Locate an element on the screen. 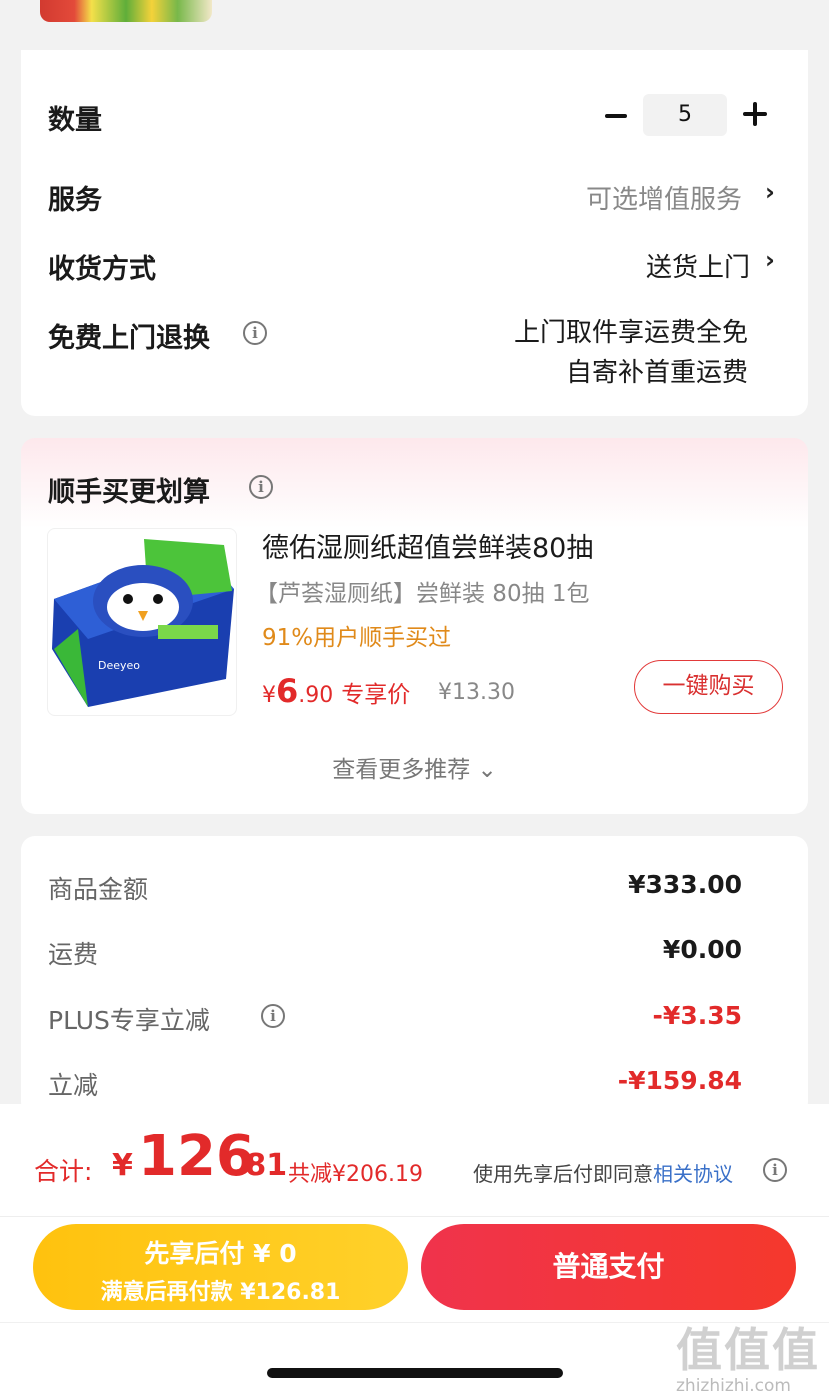  recommend-info-icon: i is located at coordinates (261, 487).